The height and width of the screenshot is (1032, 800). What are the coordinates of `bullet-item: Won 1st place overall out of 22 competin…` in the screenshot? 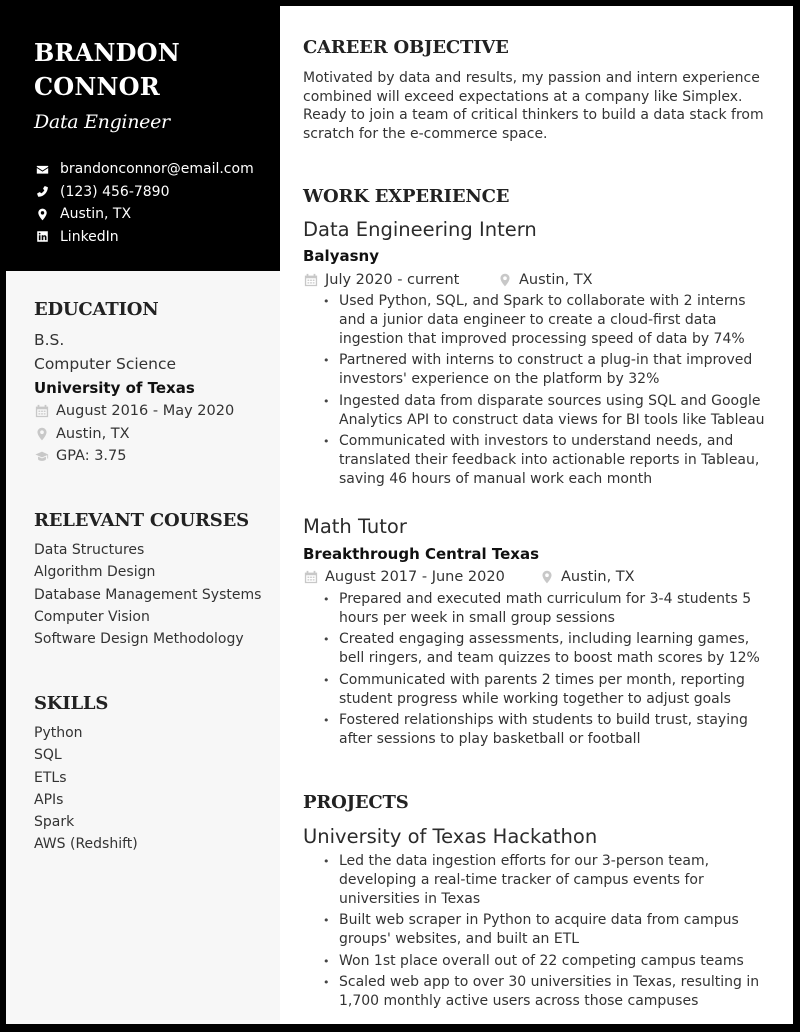 It's located at (549, 961).